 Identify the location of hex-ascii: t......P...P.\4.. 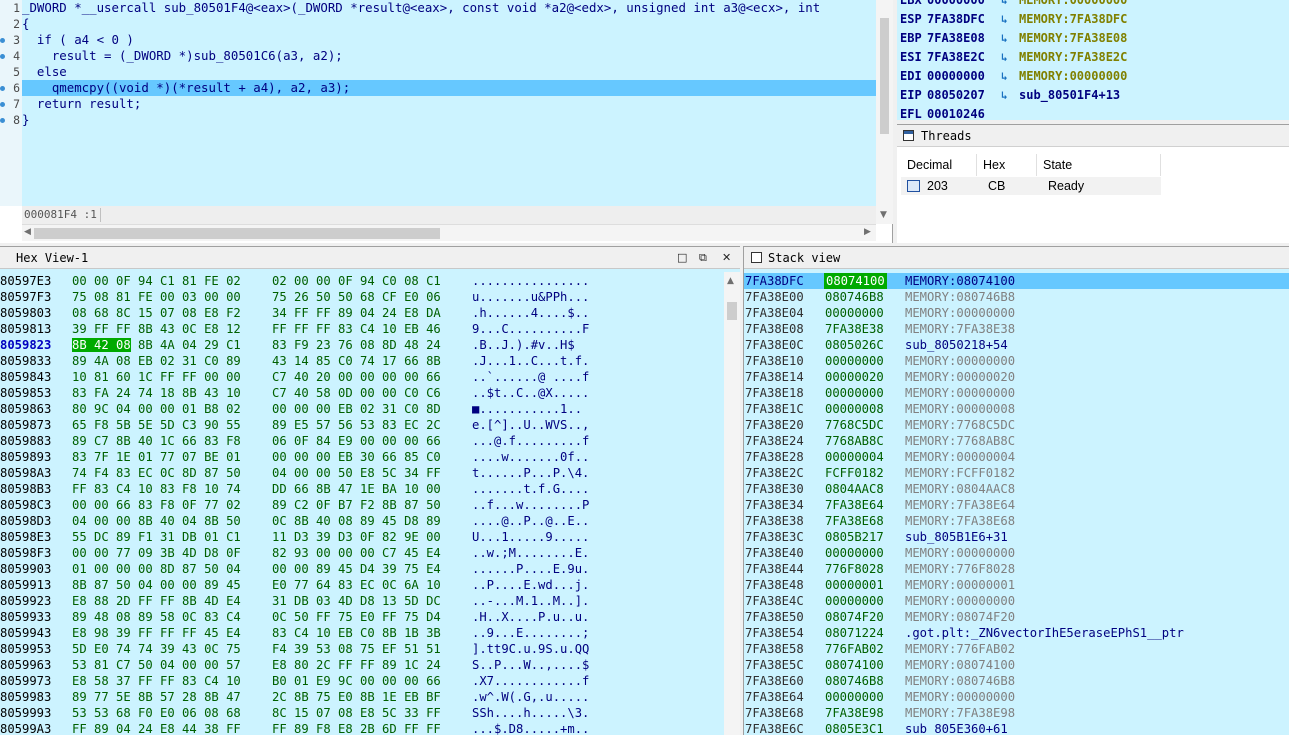
(530, 473).